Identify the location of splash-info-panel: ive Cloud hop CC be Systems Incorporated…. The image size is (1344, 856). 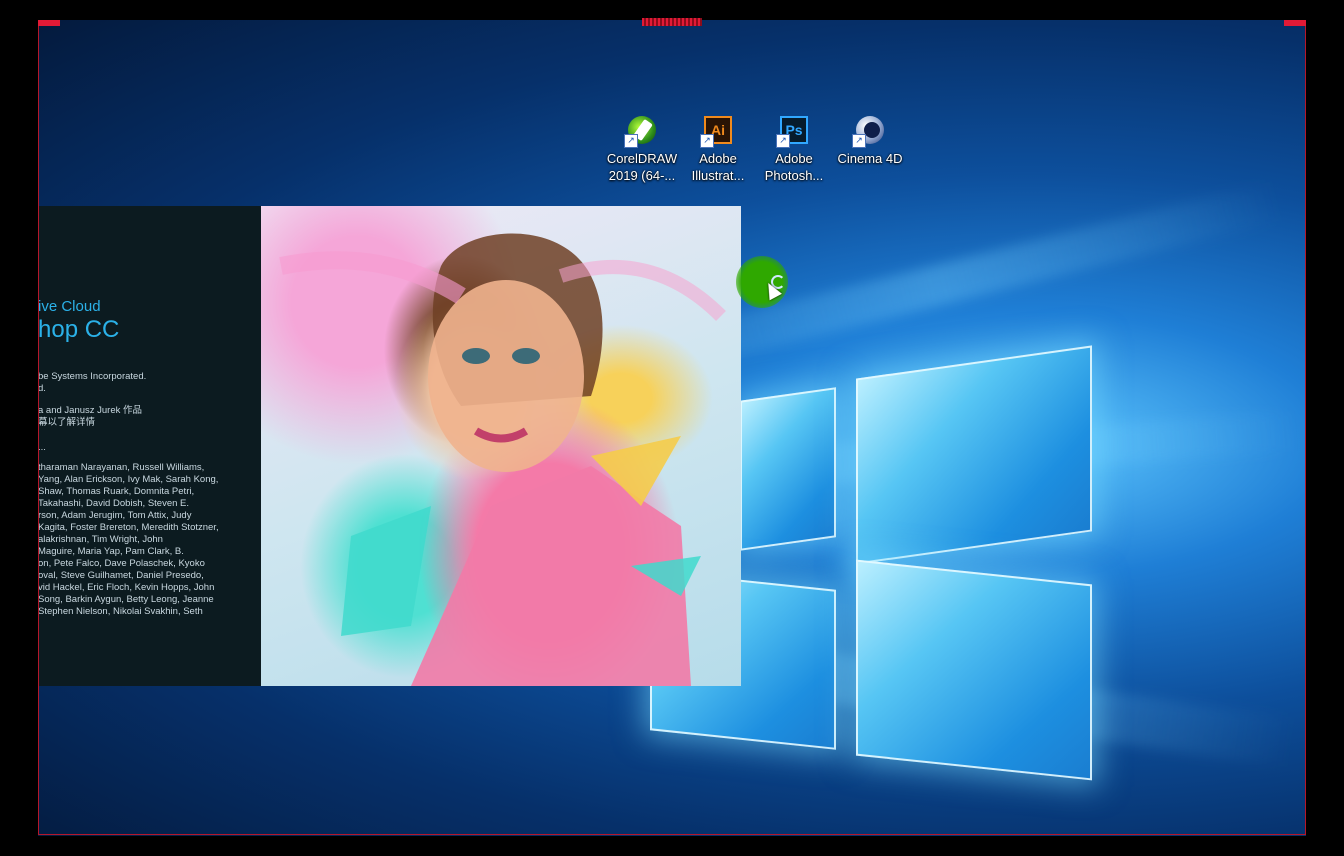
(149, 446).